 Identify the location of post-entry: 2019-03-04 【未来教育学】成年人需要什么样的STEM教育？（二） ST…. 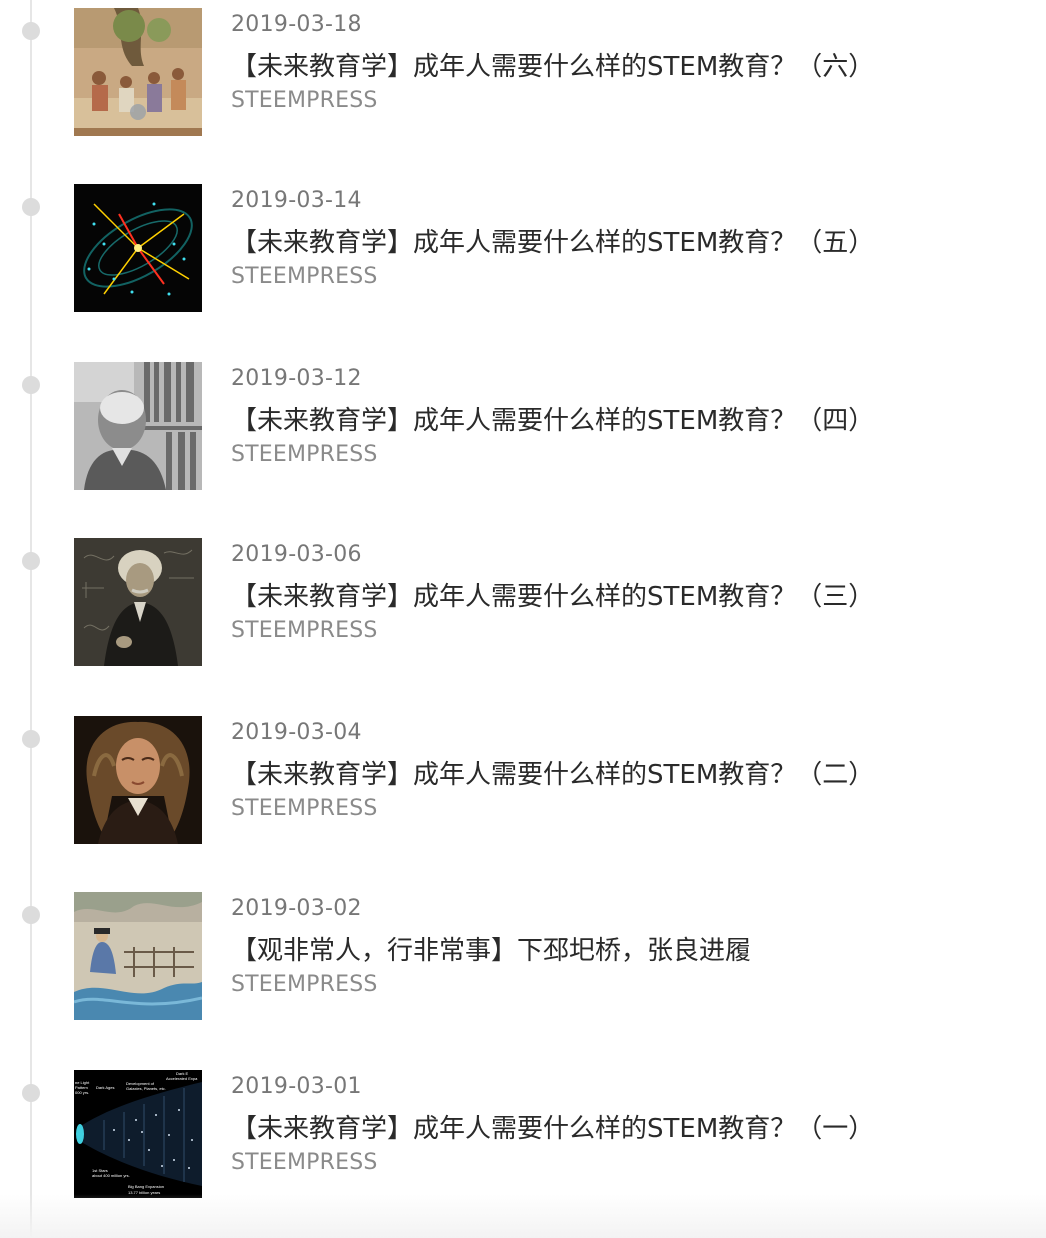
(523, 781).